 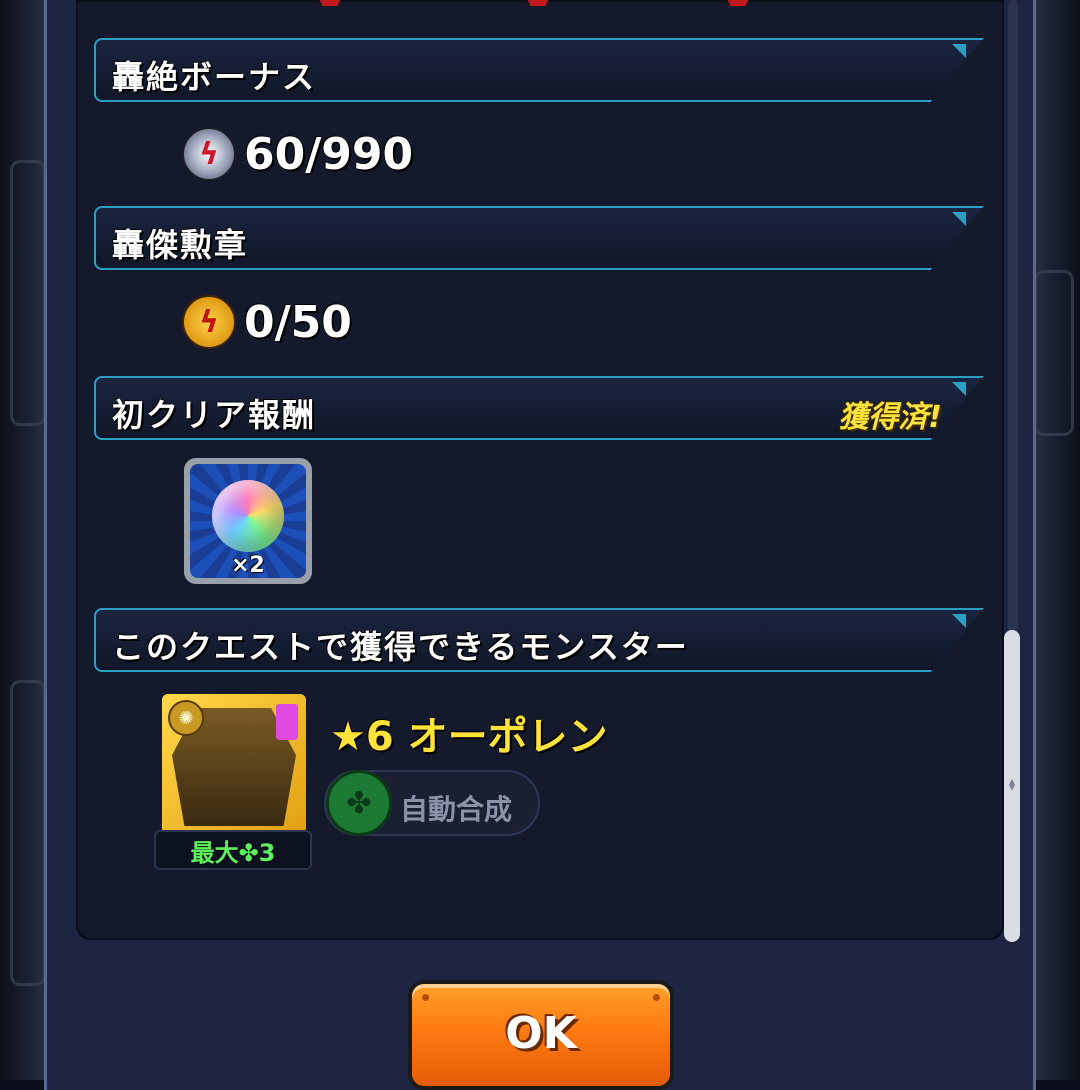 I want to click on lightning-medal-icon: ϟ, so click(x=209, y=322).